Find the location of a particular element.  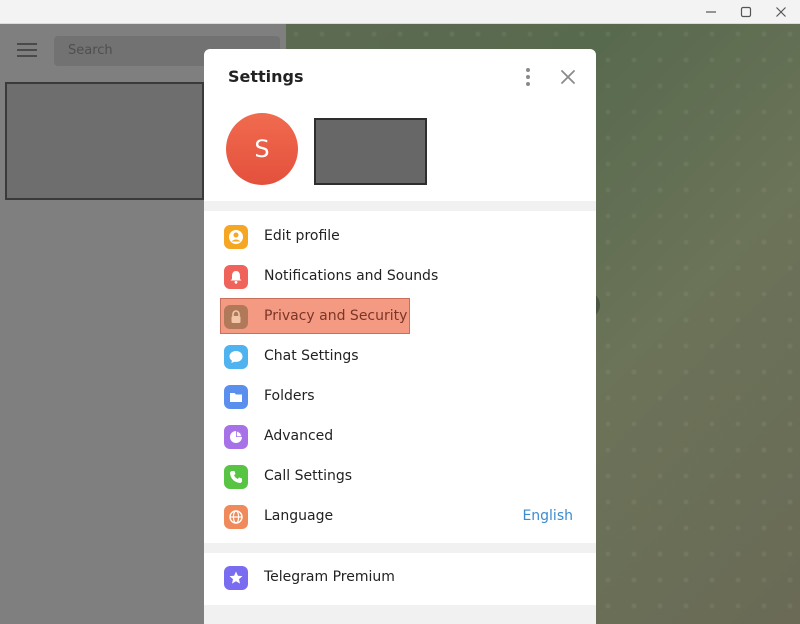

menu-item-label: Call Settings is located at coordinates (308, 476).